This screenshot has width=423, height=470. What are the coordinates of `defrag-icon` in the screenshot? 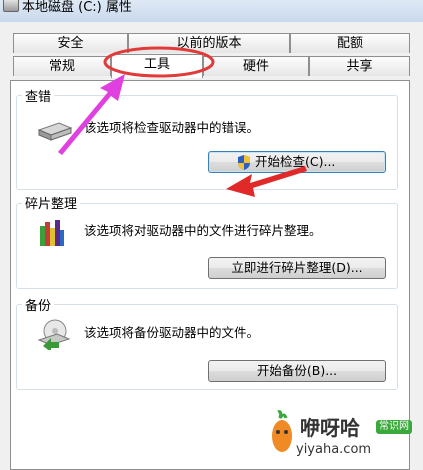 It's located at (52, 233).